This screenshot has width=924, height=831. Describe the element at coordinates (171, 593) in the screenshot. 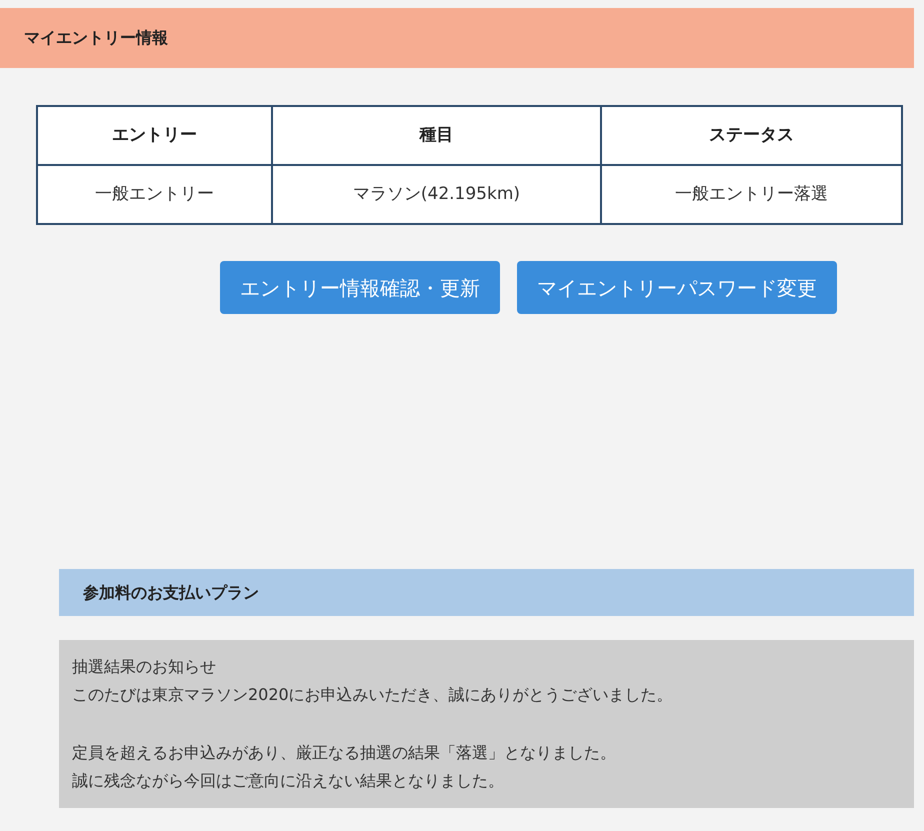

I see `section-title: 参加料のお支払いプラン` at that location.